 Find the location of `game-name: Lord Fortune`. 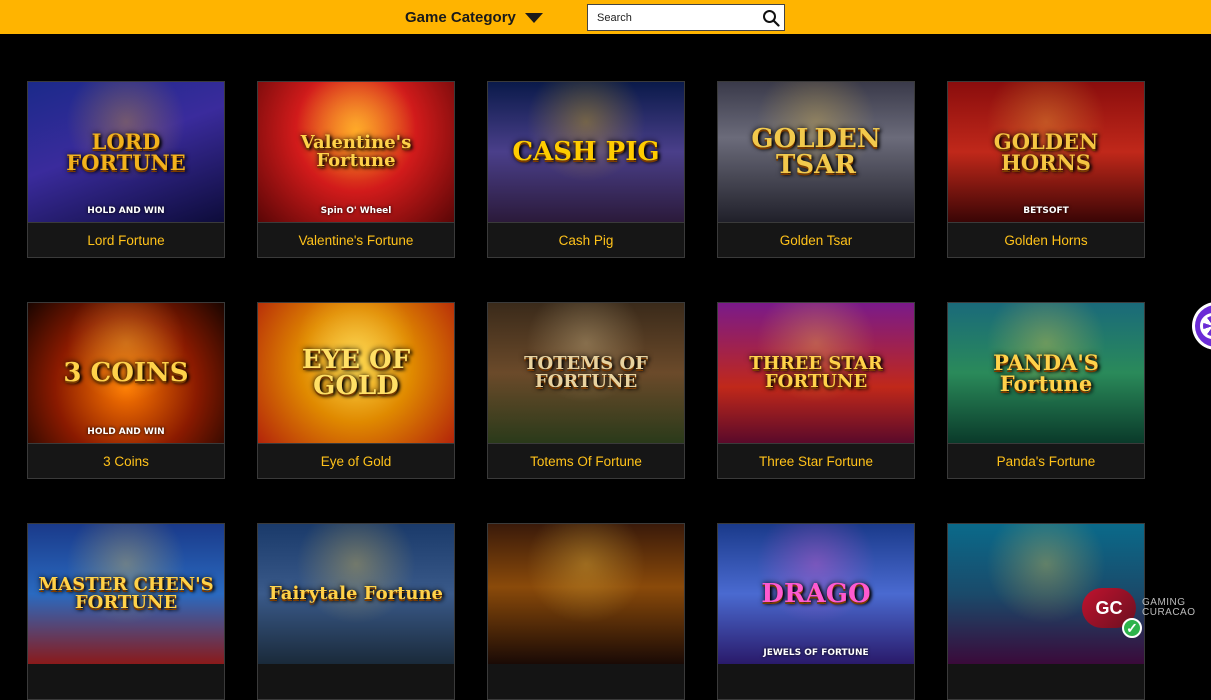

game-name: Lord Fortune is located at coordinates (126, 239).